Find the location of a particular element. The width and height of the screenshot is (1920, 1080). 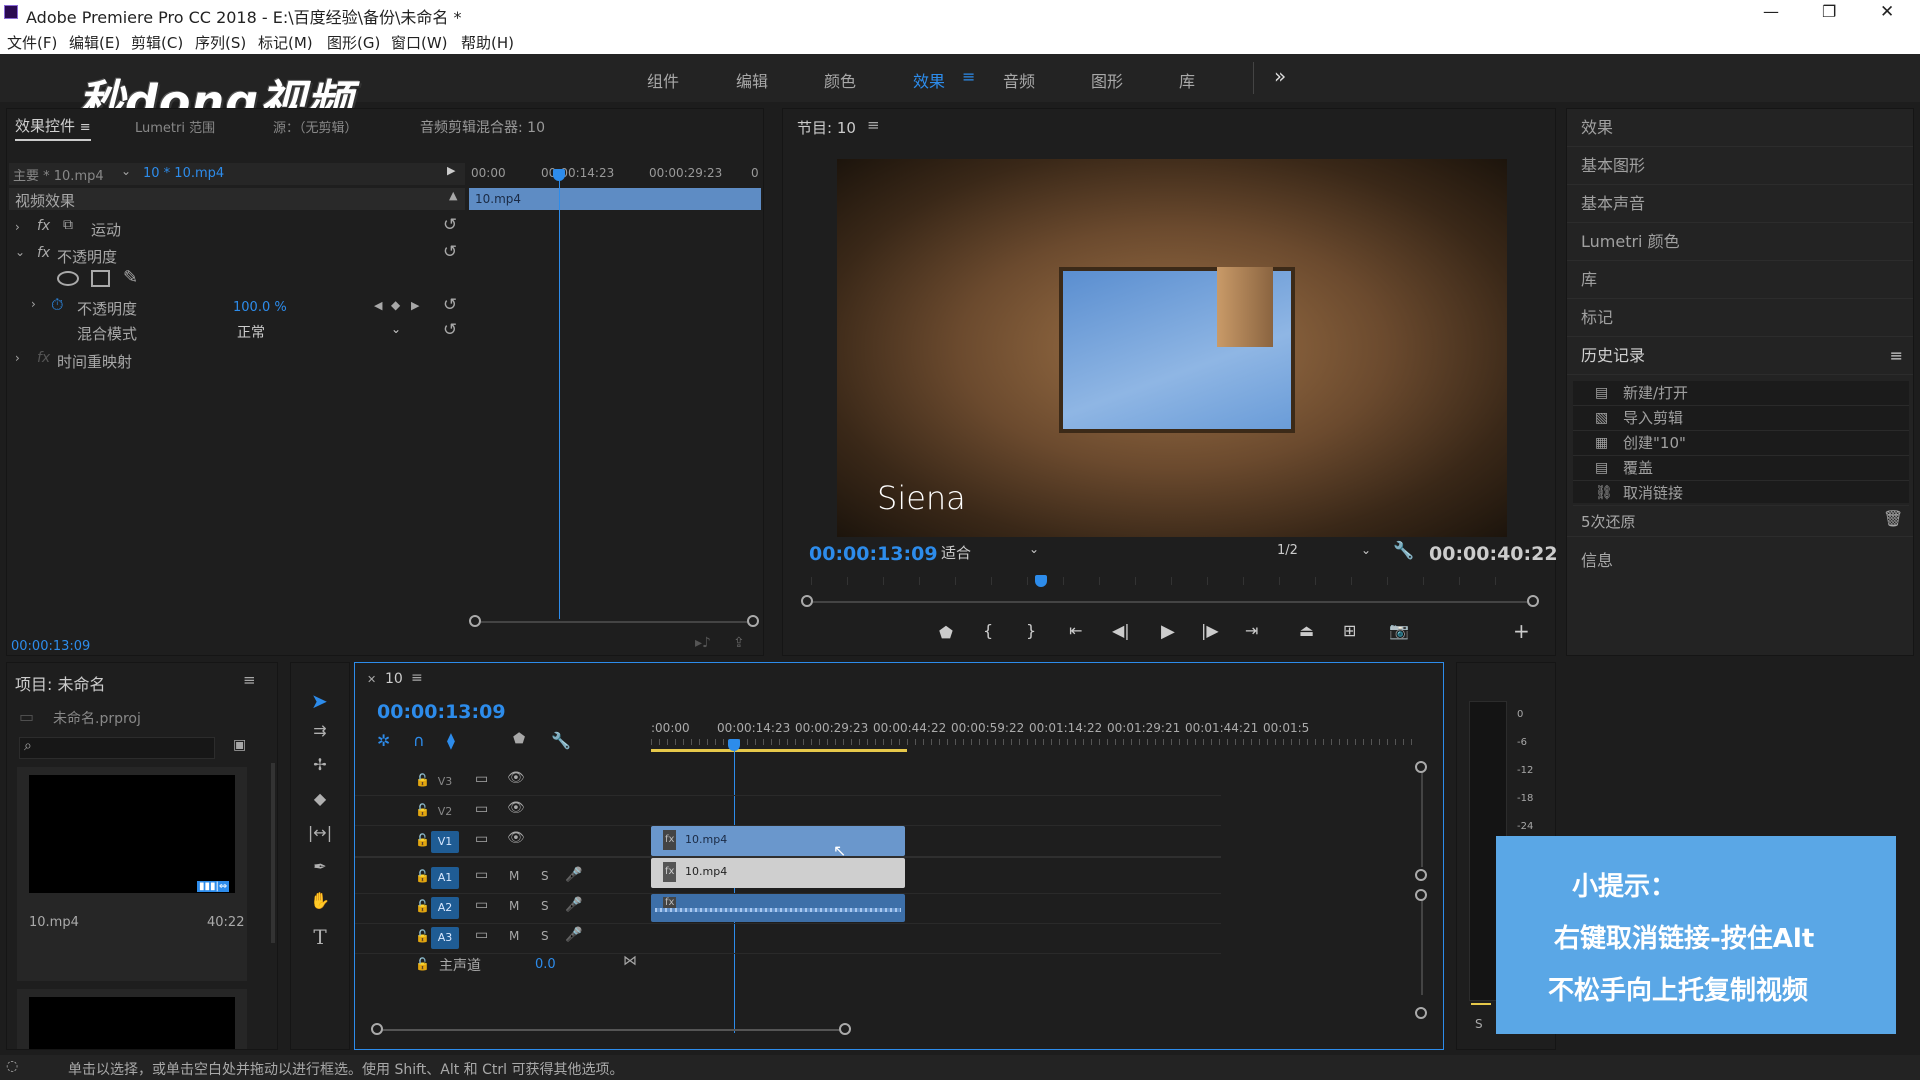

clip-v2: fx 10.mp4 is located at coordinates (778, 841).